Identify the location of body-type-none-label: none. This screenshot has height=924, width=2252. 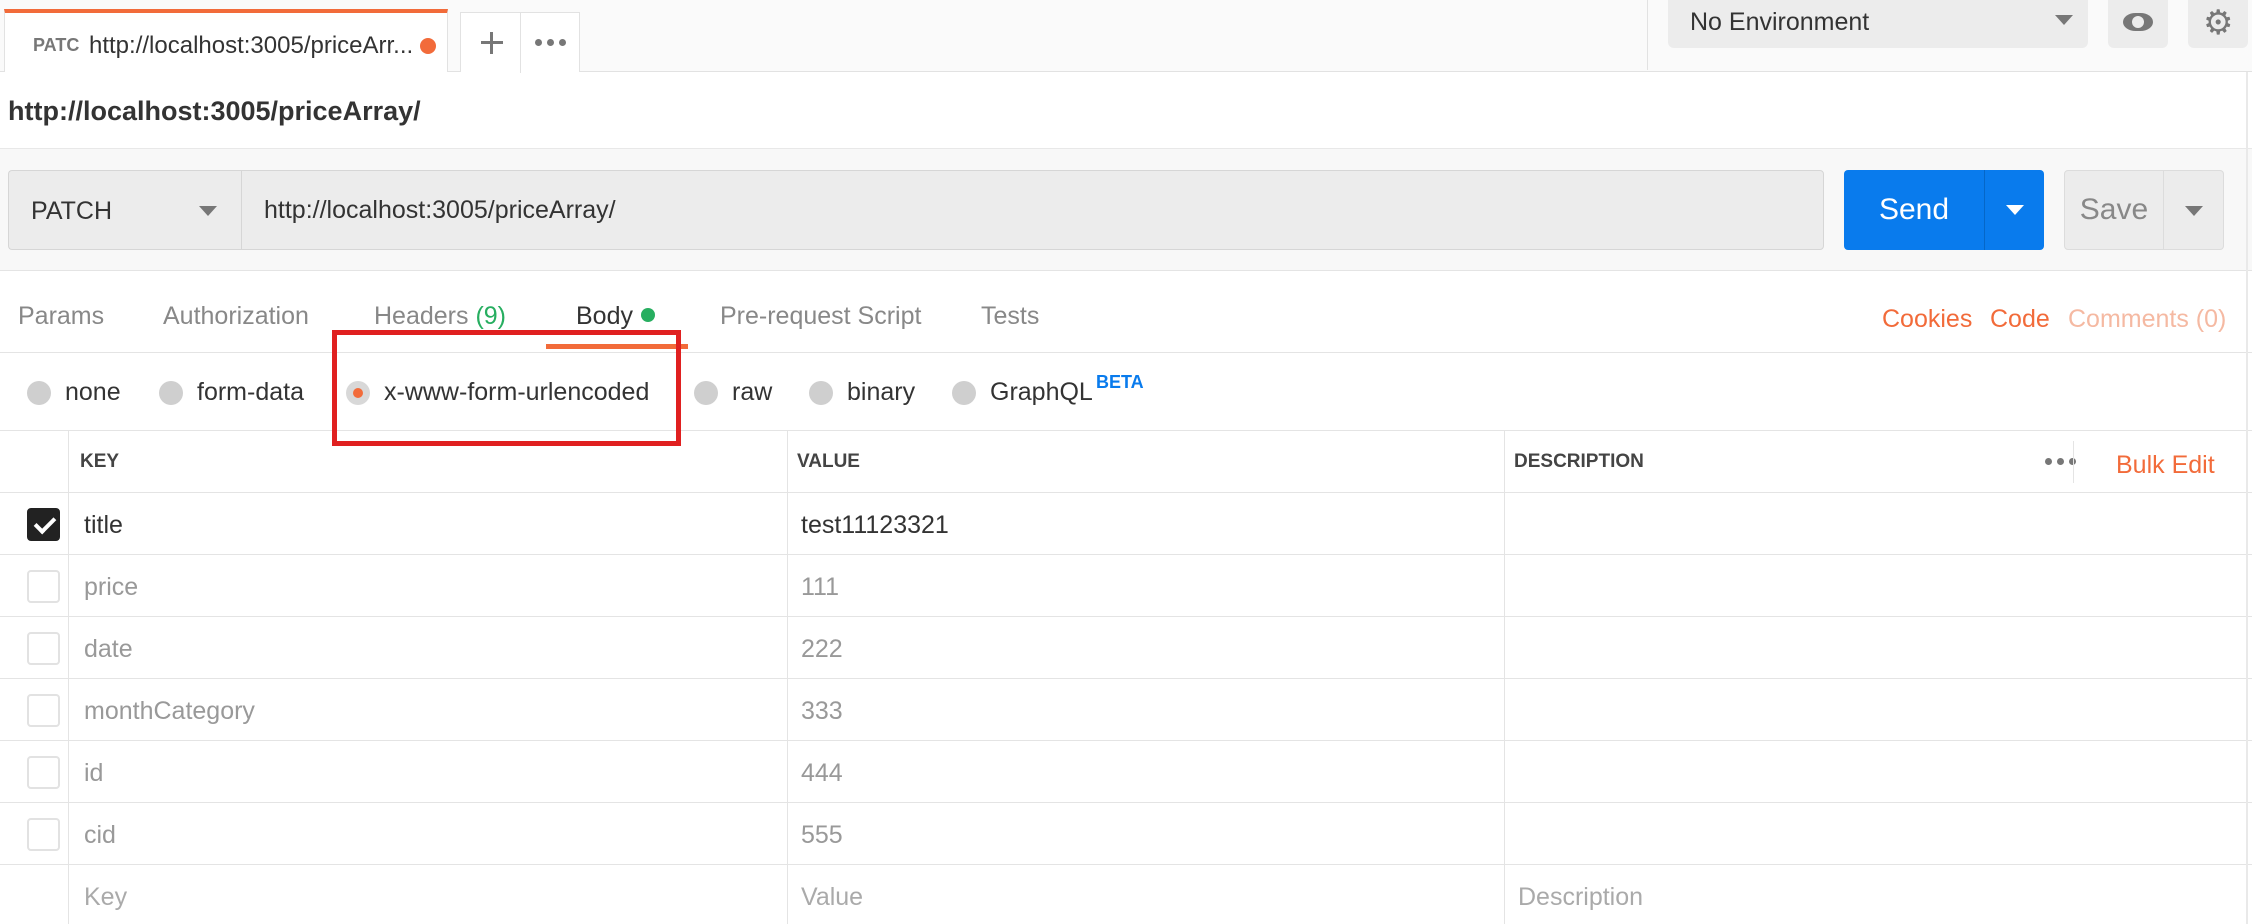
(93, 392).